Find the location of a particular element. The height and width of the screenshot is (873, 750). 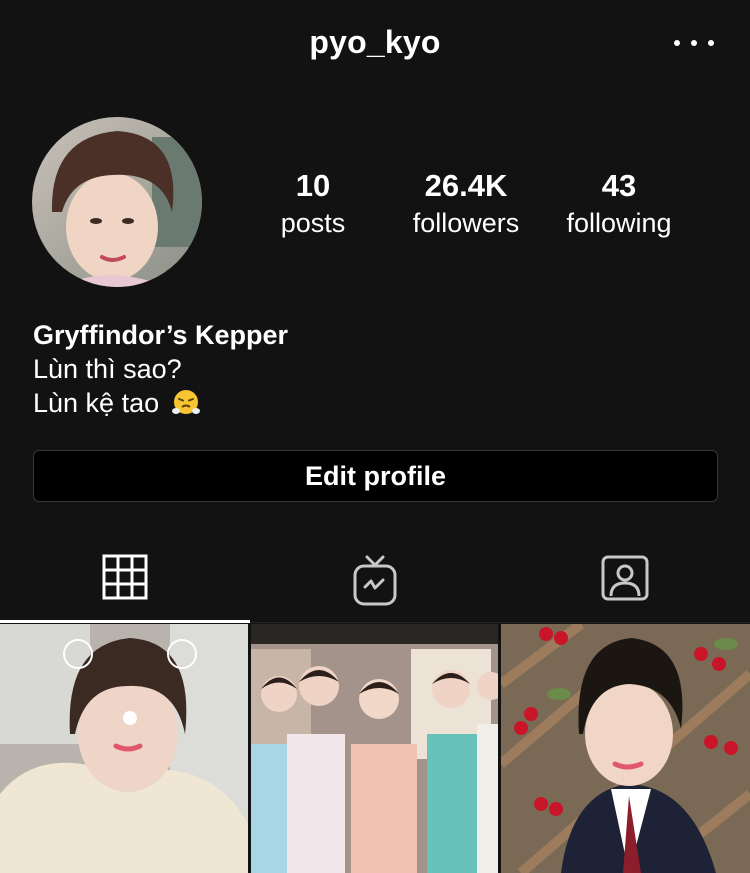

bio-line-with-emoji: Lùn kệ tao is located at coordinates (160, 403).